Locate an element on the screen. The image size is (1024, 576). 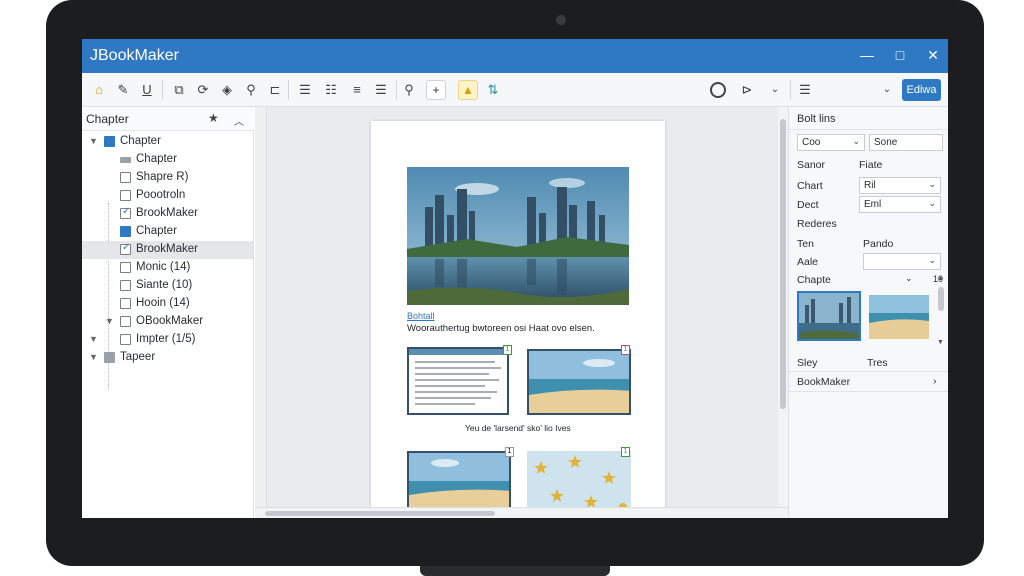
tree-item-label: Chapter is located at coordinates (156, 159).